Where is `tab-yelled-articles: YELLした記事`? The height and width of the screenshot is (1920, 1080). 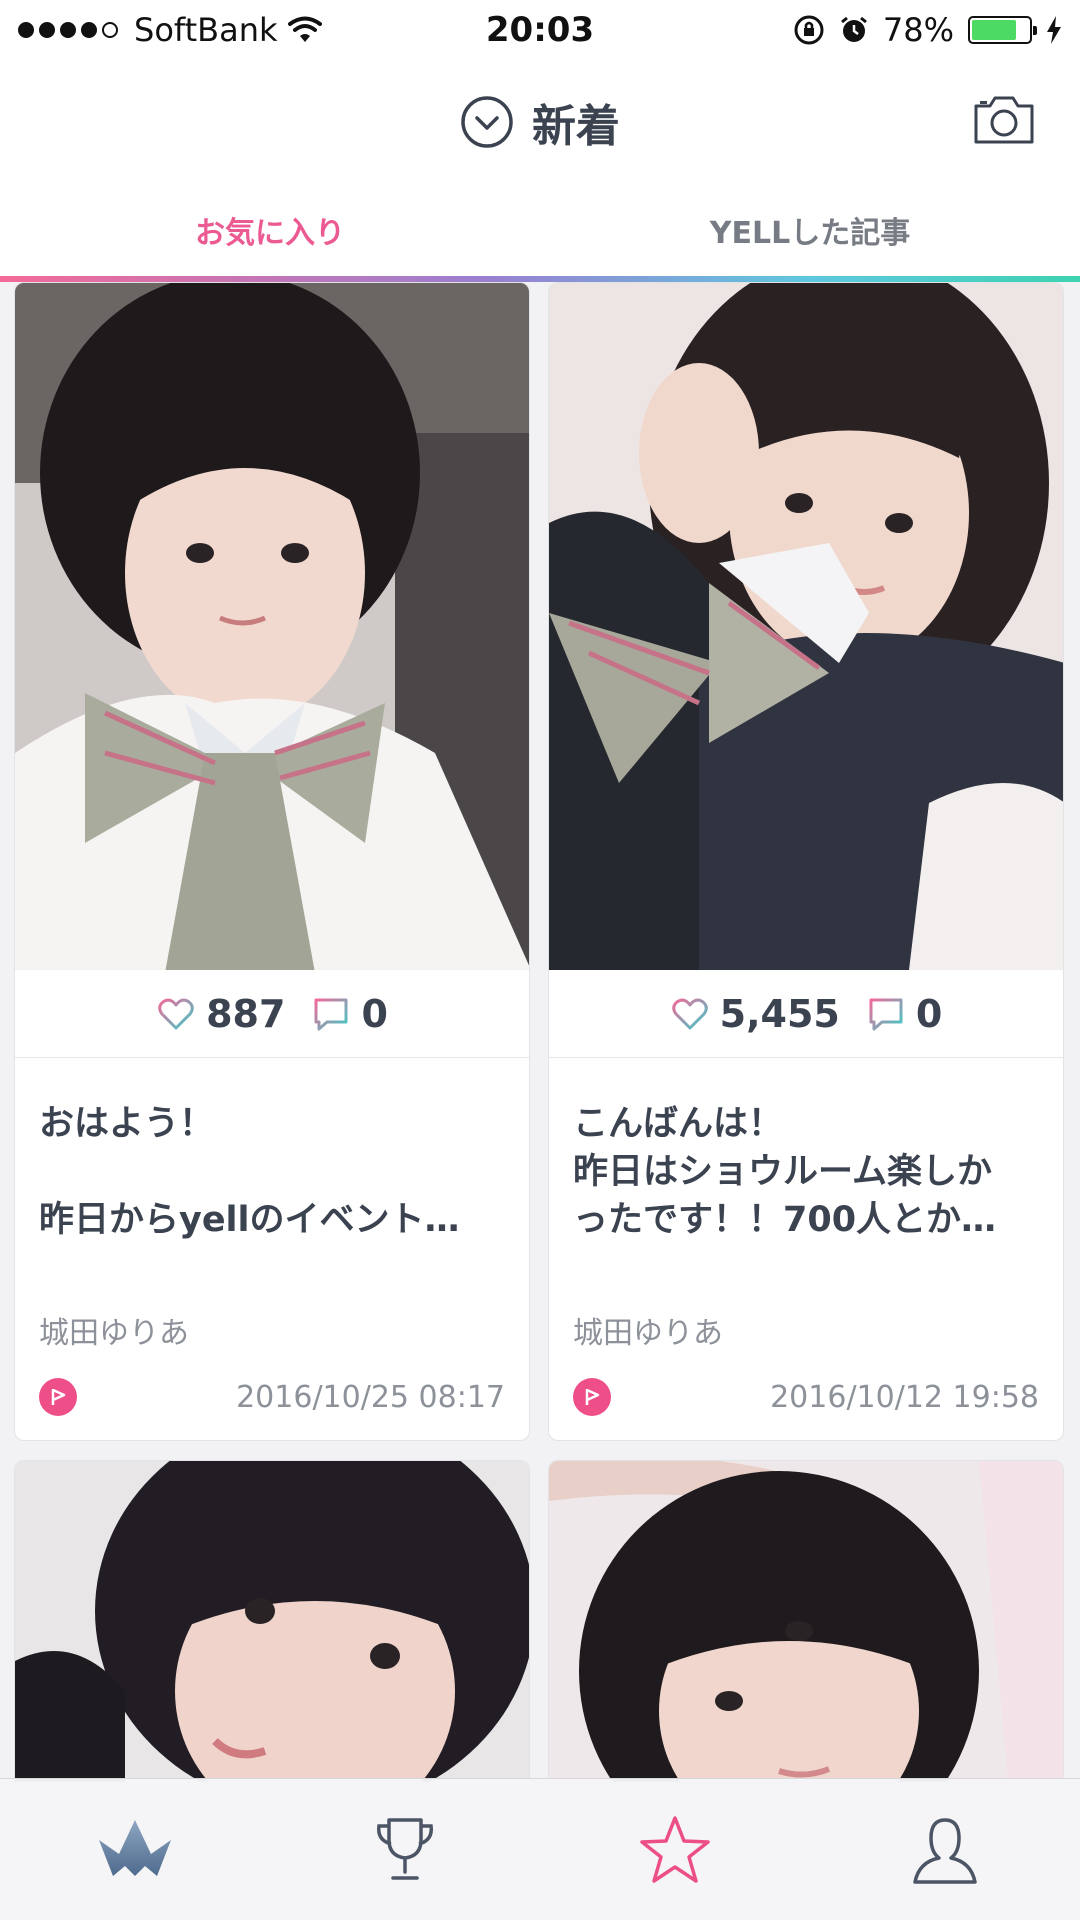 tab-yelled-articles: YELLした記事 is located at coordinates (810, 230).